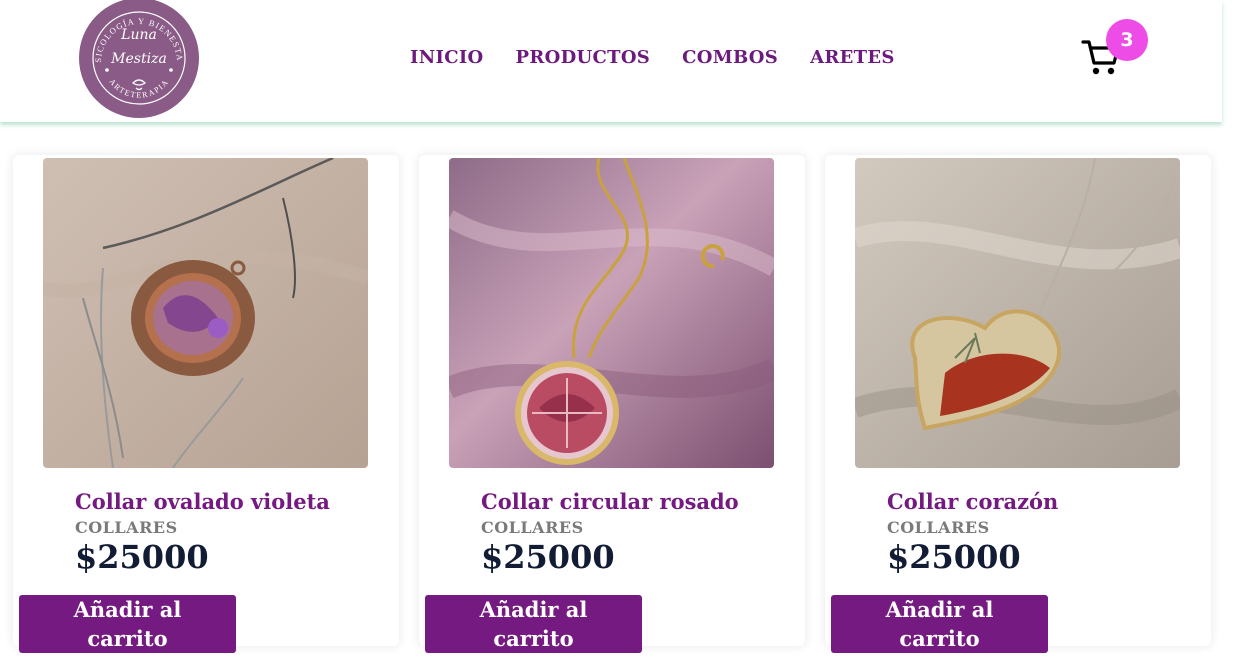  Describe the element at coordinates (972, 501) in the screenshot. I see `product-name: Collar corazón` at that location.